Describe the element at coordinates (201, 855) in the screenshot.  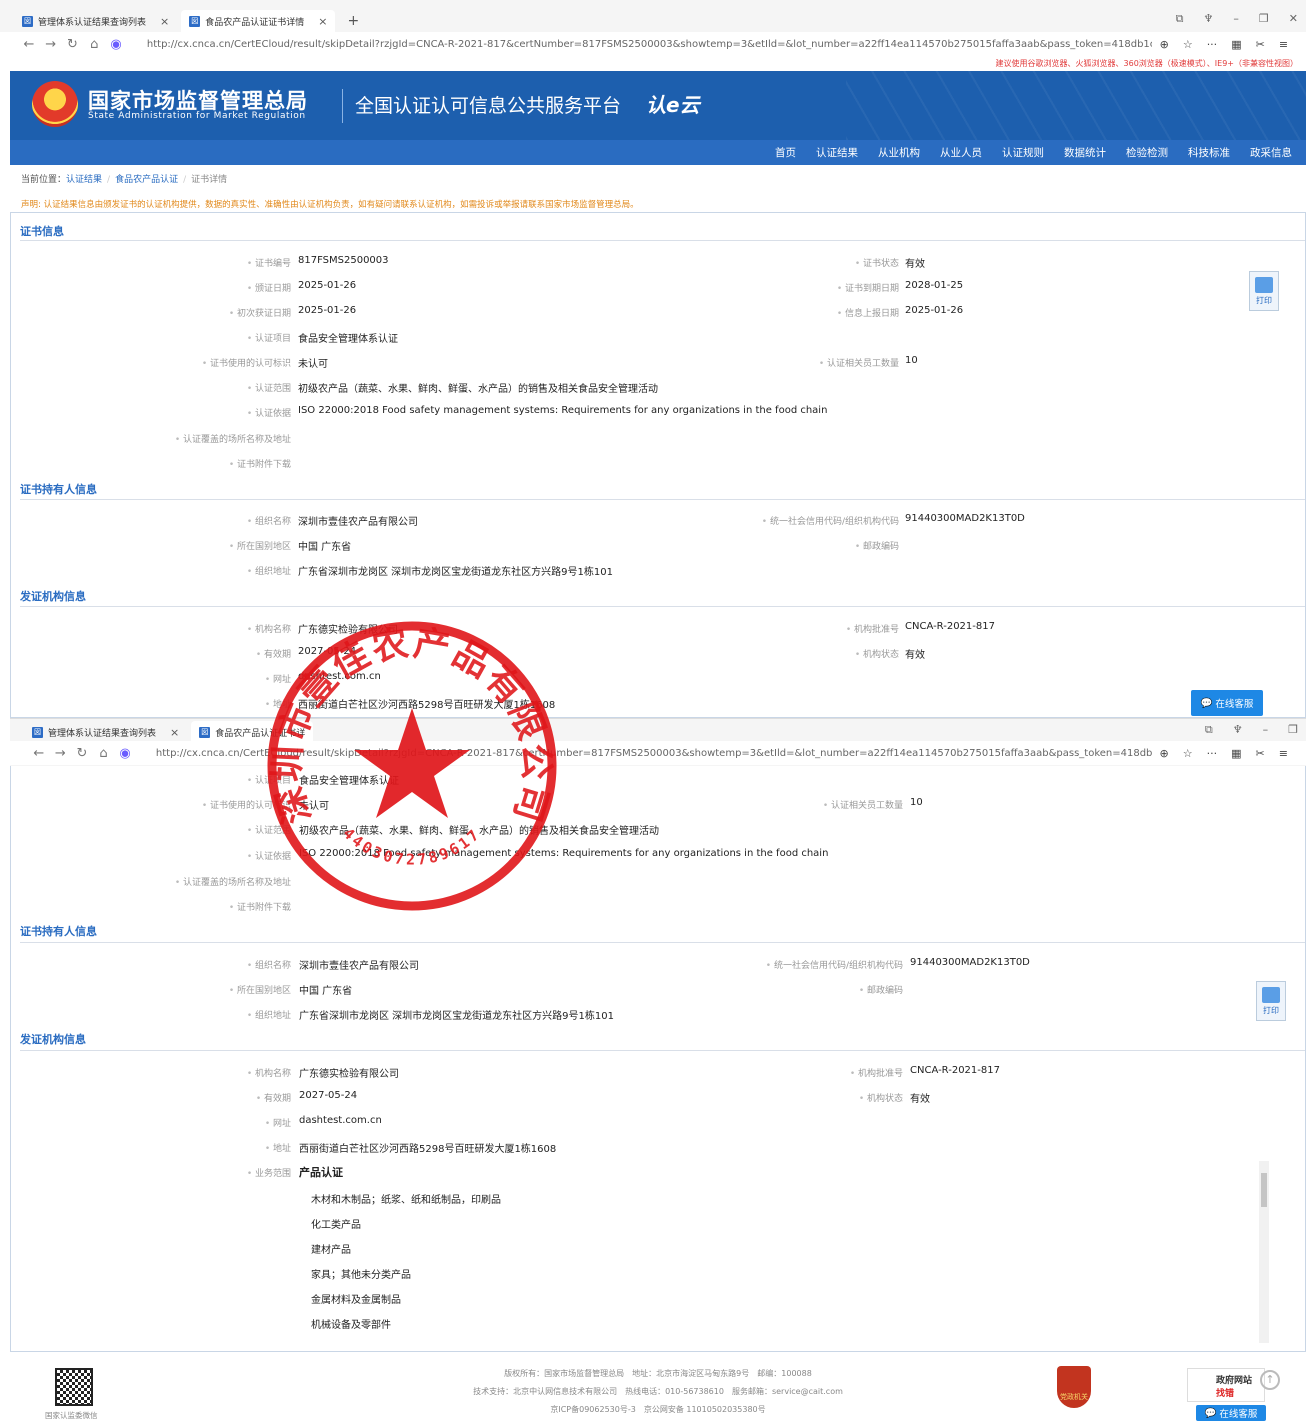
I see `label-basis: 认证依据` at that location.